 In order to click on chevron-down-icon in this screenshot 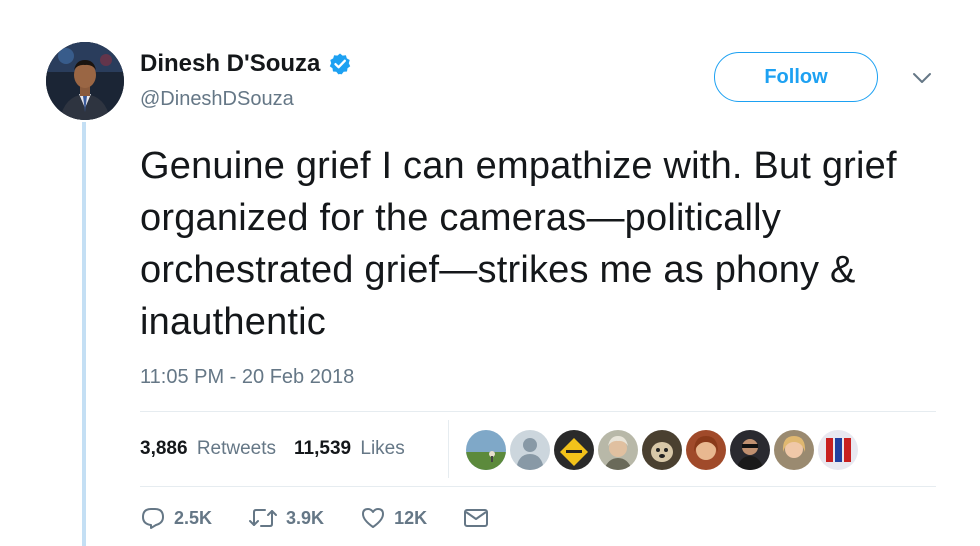, I will do `click(922, 78)`.